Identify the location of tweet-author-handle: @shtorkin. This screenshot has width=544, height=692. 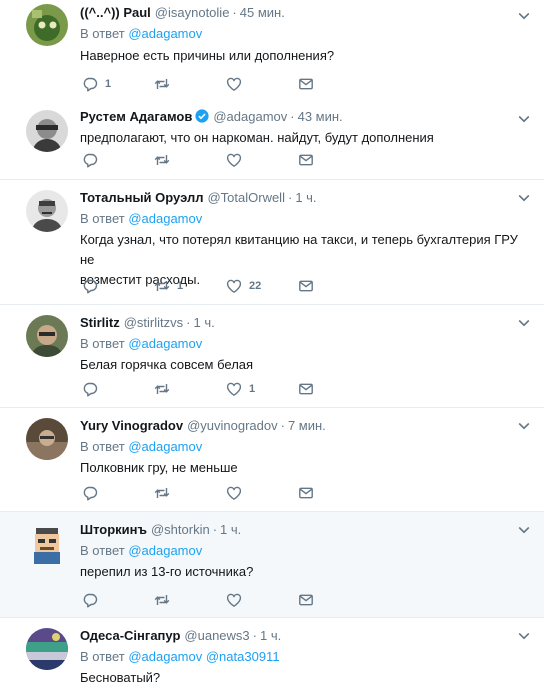
(180, 530).